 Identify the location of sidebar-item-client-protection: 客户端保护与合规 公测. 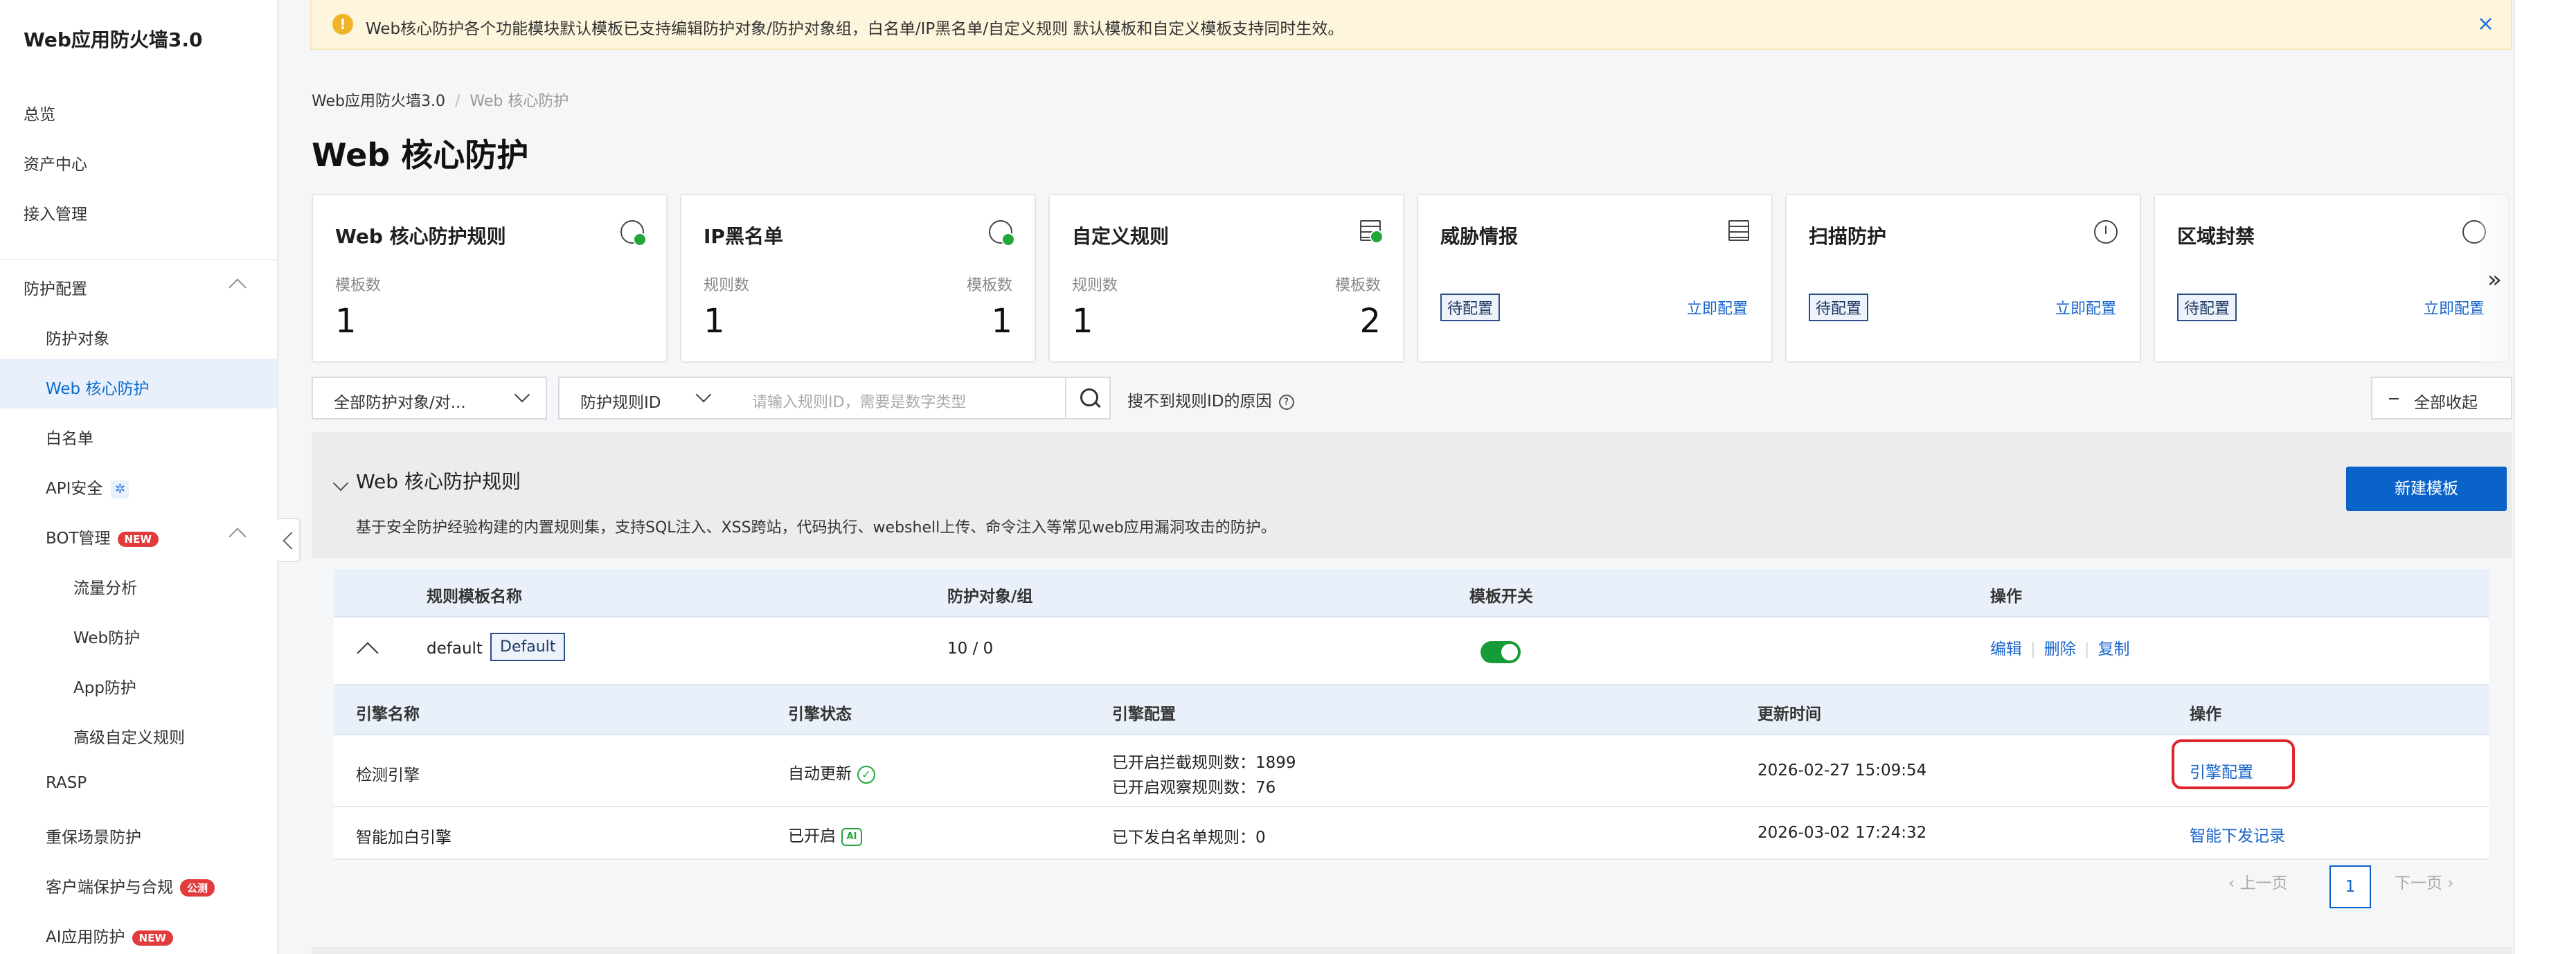
(131, 885).